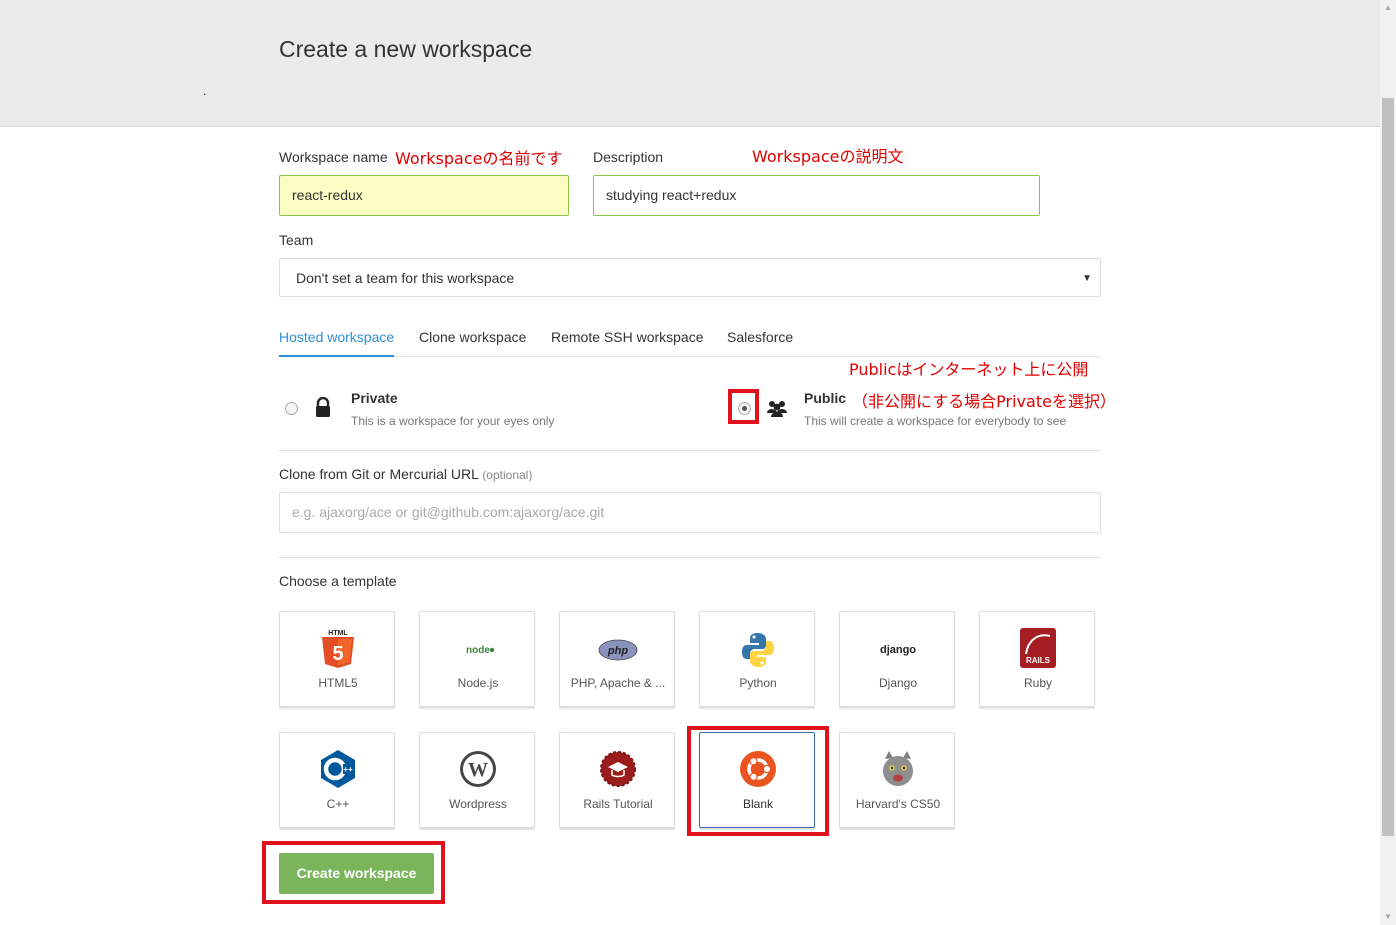  Describe the element at coordinates (825, 398) in the screenshot. I see `public-title: Public` at that location.